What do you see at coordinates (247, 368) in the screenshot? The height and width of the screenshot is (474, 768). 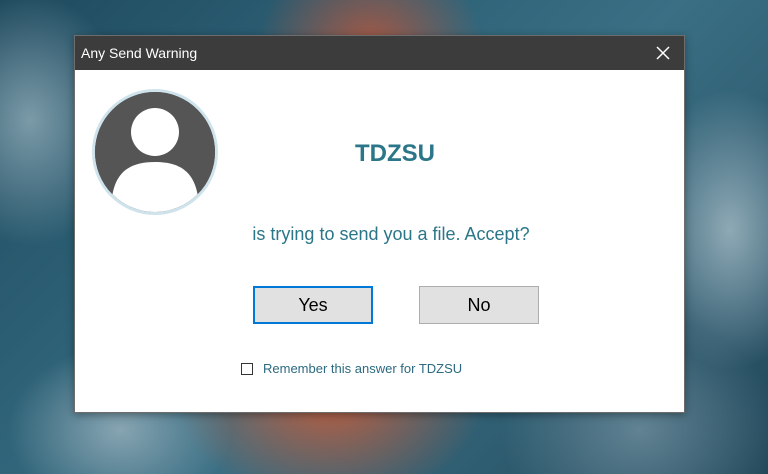 I see `remember-checkbox` at bounding box center [247, 368].